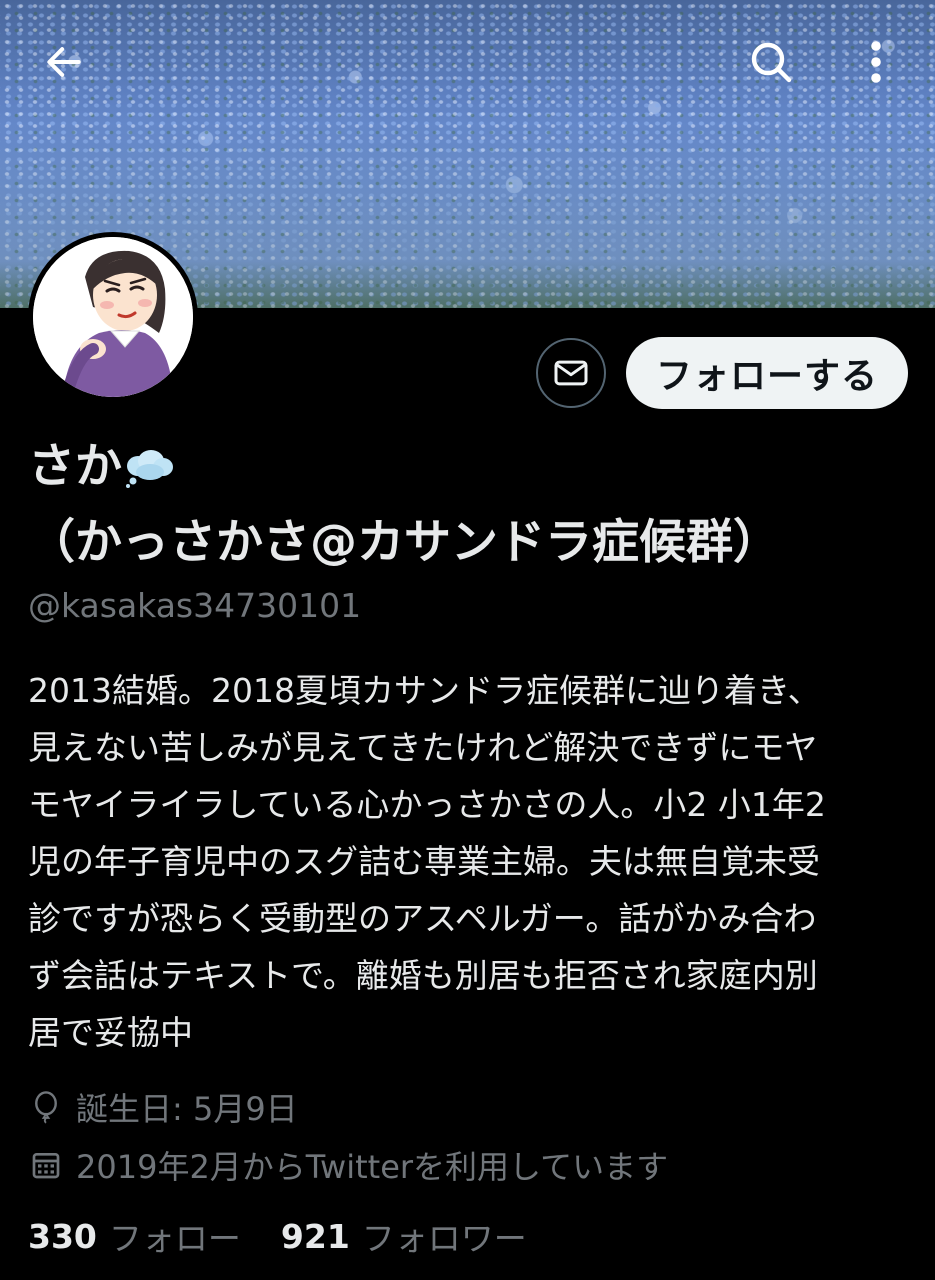 This screenshot has height=1280, width=935. What do you see at coordinates (149, 473) in the screenshot?
I see `thought-bubble-icon` at bounding box center [149, 473].